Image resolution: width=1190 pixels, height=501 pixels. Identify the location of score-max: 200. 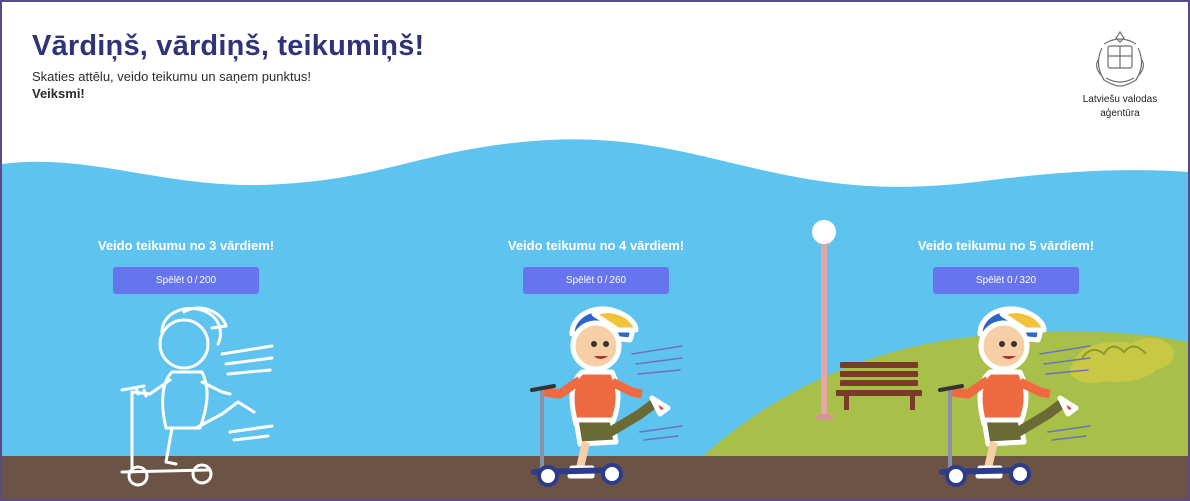
(208, 280).